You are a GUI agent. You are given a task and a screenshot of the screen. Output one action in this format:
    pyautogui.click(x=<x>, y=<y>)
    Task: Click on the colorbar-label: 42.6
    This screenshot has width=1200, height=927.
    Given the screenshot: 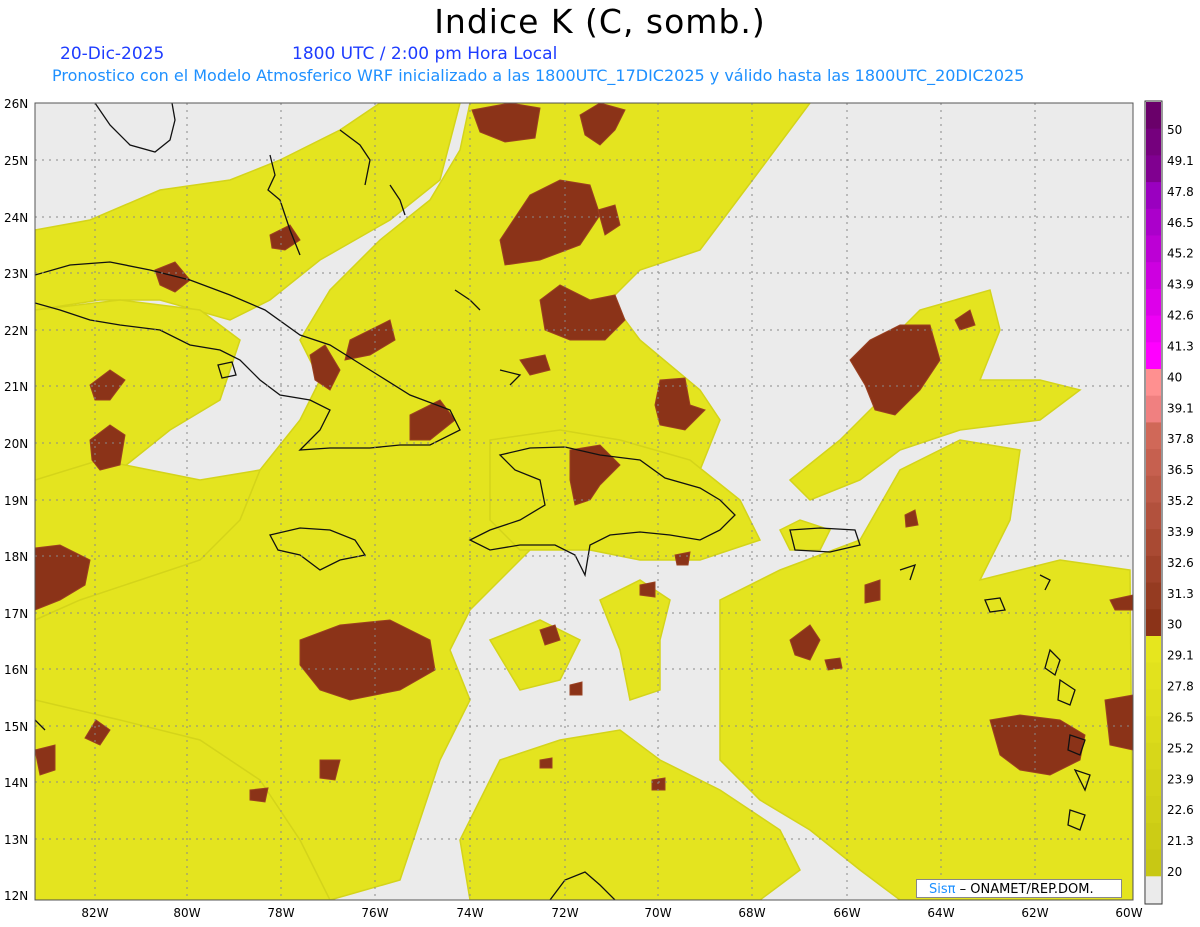 What is the action you would take?
    pyautogui.click(x=1180, y=316)
    